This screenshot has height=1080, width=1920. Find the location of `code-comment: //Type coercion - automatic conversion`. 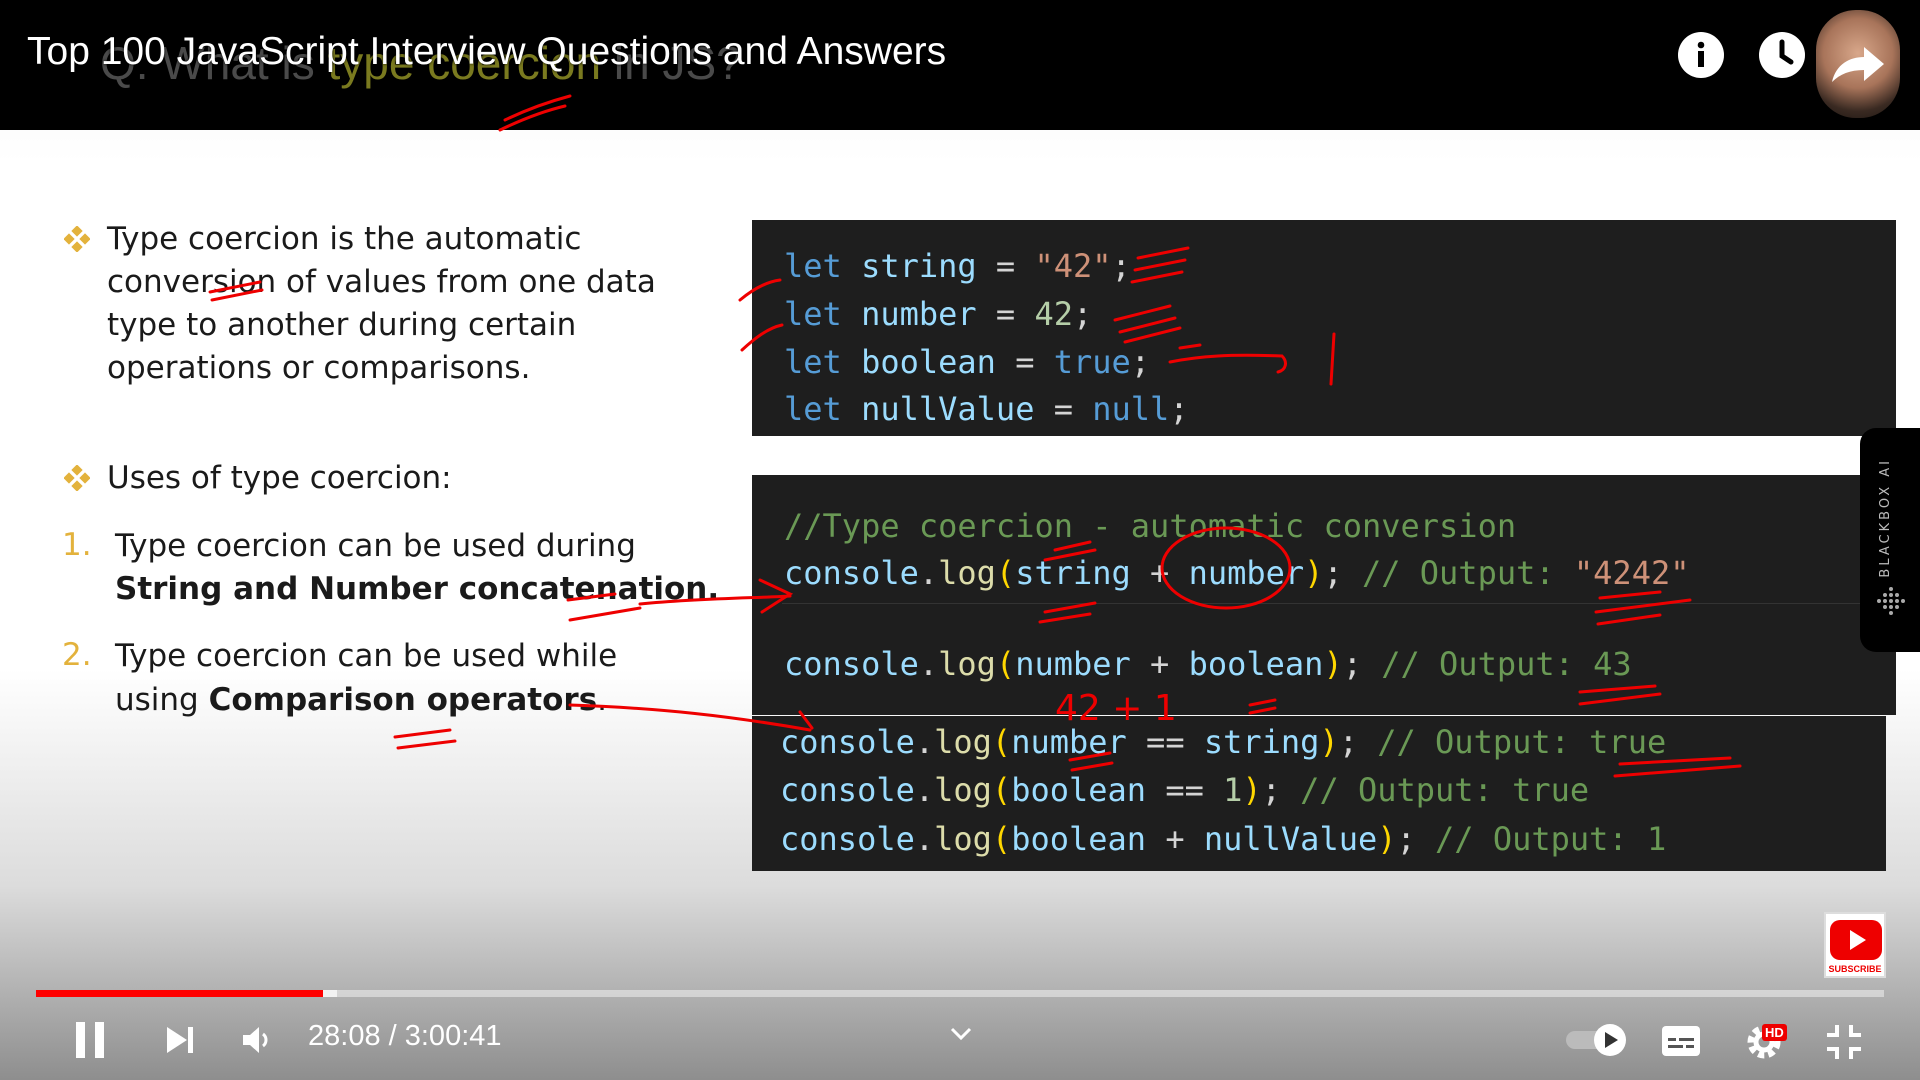

code-comment: //Type coercion - automatic conversion is located at coordinates (1150, 526).